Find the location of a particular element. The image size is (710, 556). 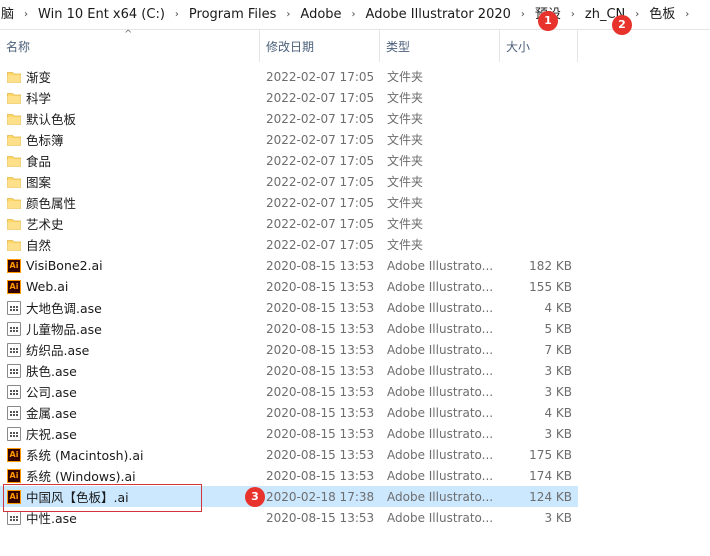

folder-row: 渐变 2022-02-07 17:05 文件夹 is located at coordinates (289, 76).